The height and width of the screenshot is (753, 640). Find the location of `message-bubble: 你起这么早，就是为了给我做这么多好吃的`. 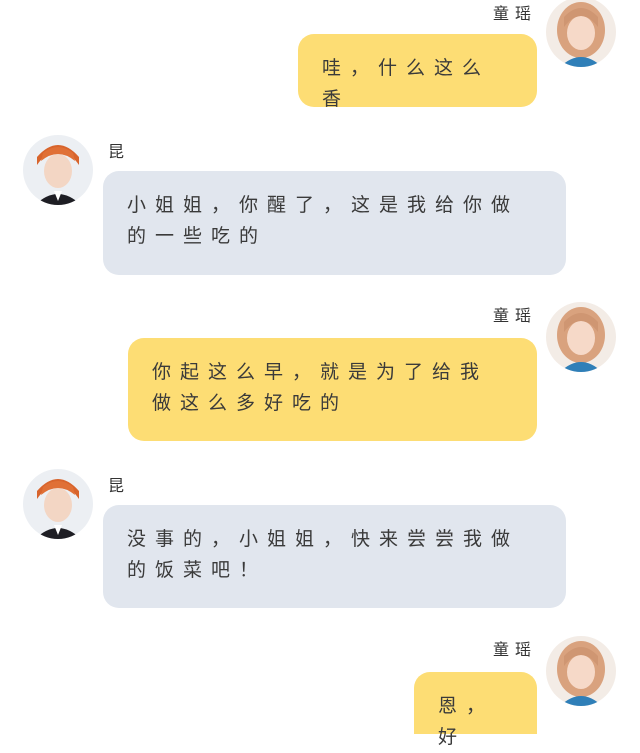

message-bubble: 你起这么早，就是为了给我做这么多好吃的 is located at coordinates (332, 389).